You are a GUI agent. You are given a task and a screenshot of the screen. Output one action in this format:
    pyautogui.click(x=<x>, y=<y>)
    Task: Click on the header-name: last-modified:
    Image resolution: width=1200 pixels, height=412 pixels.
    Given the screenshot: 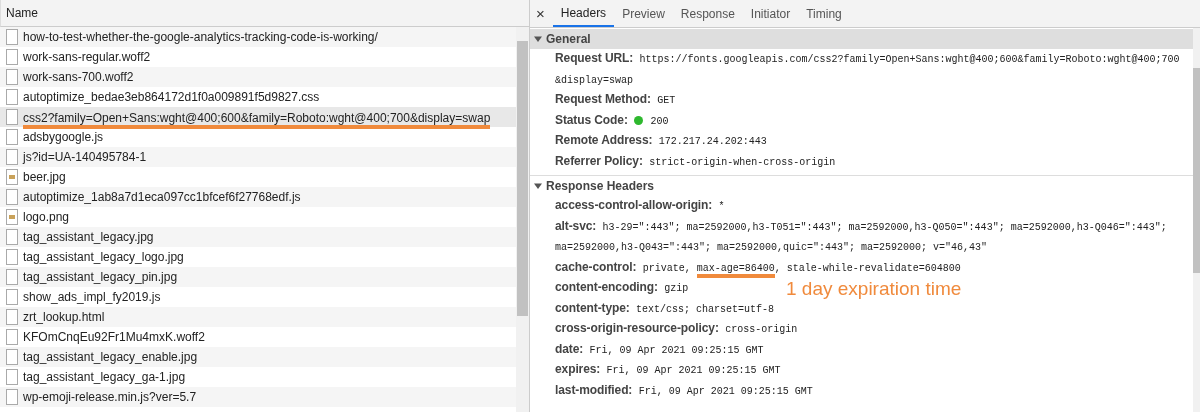 What is the action you would take?
    pyautogui.click(x=594, y=389)
    